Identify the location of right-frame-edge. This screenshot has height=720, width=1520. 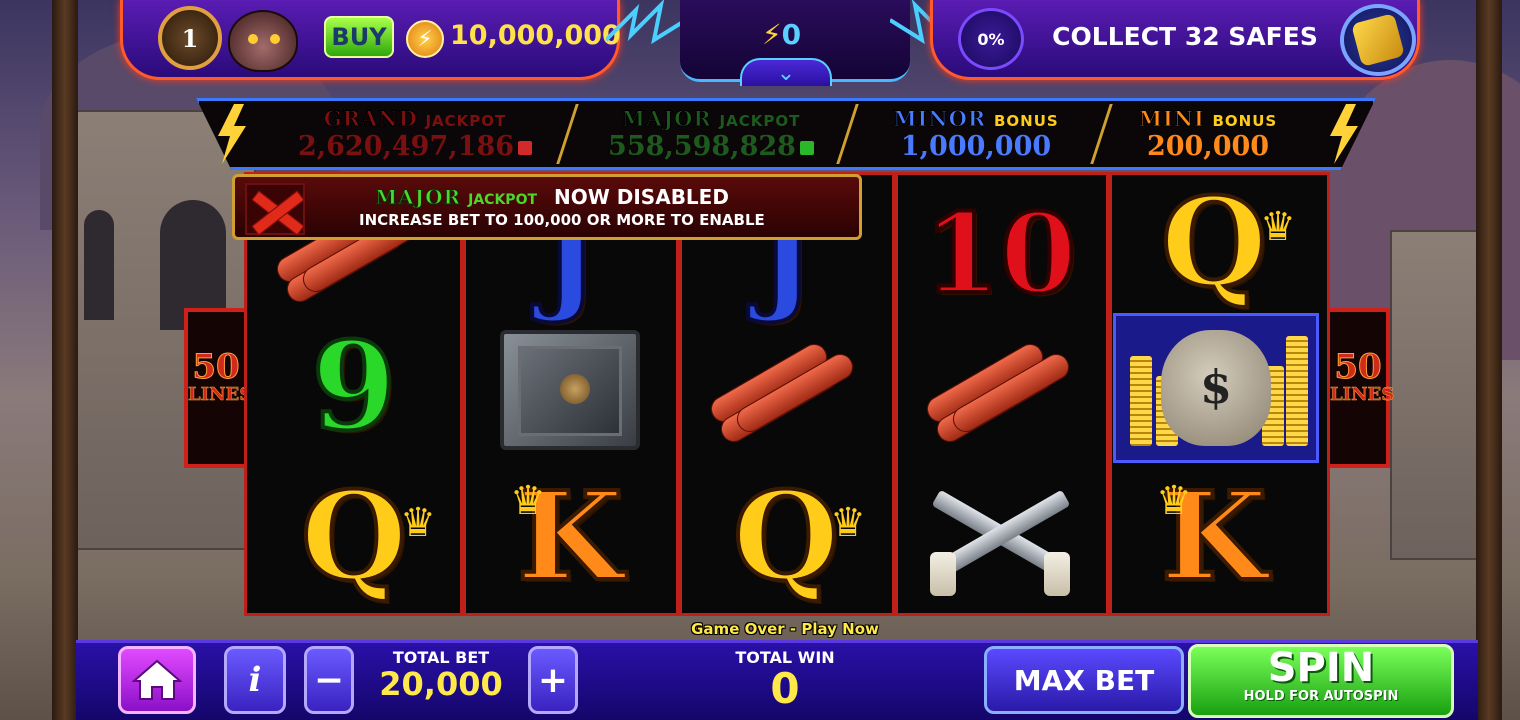
(1489, 360).